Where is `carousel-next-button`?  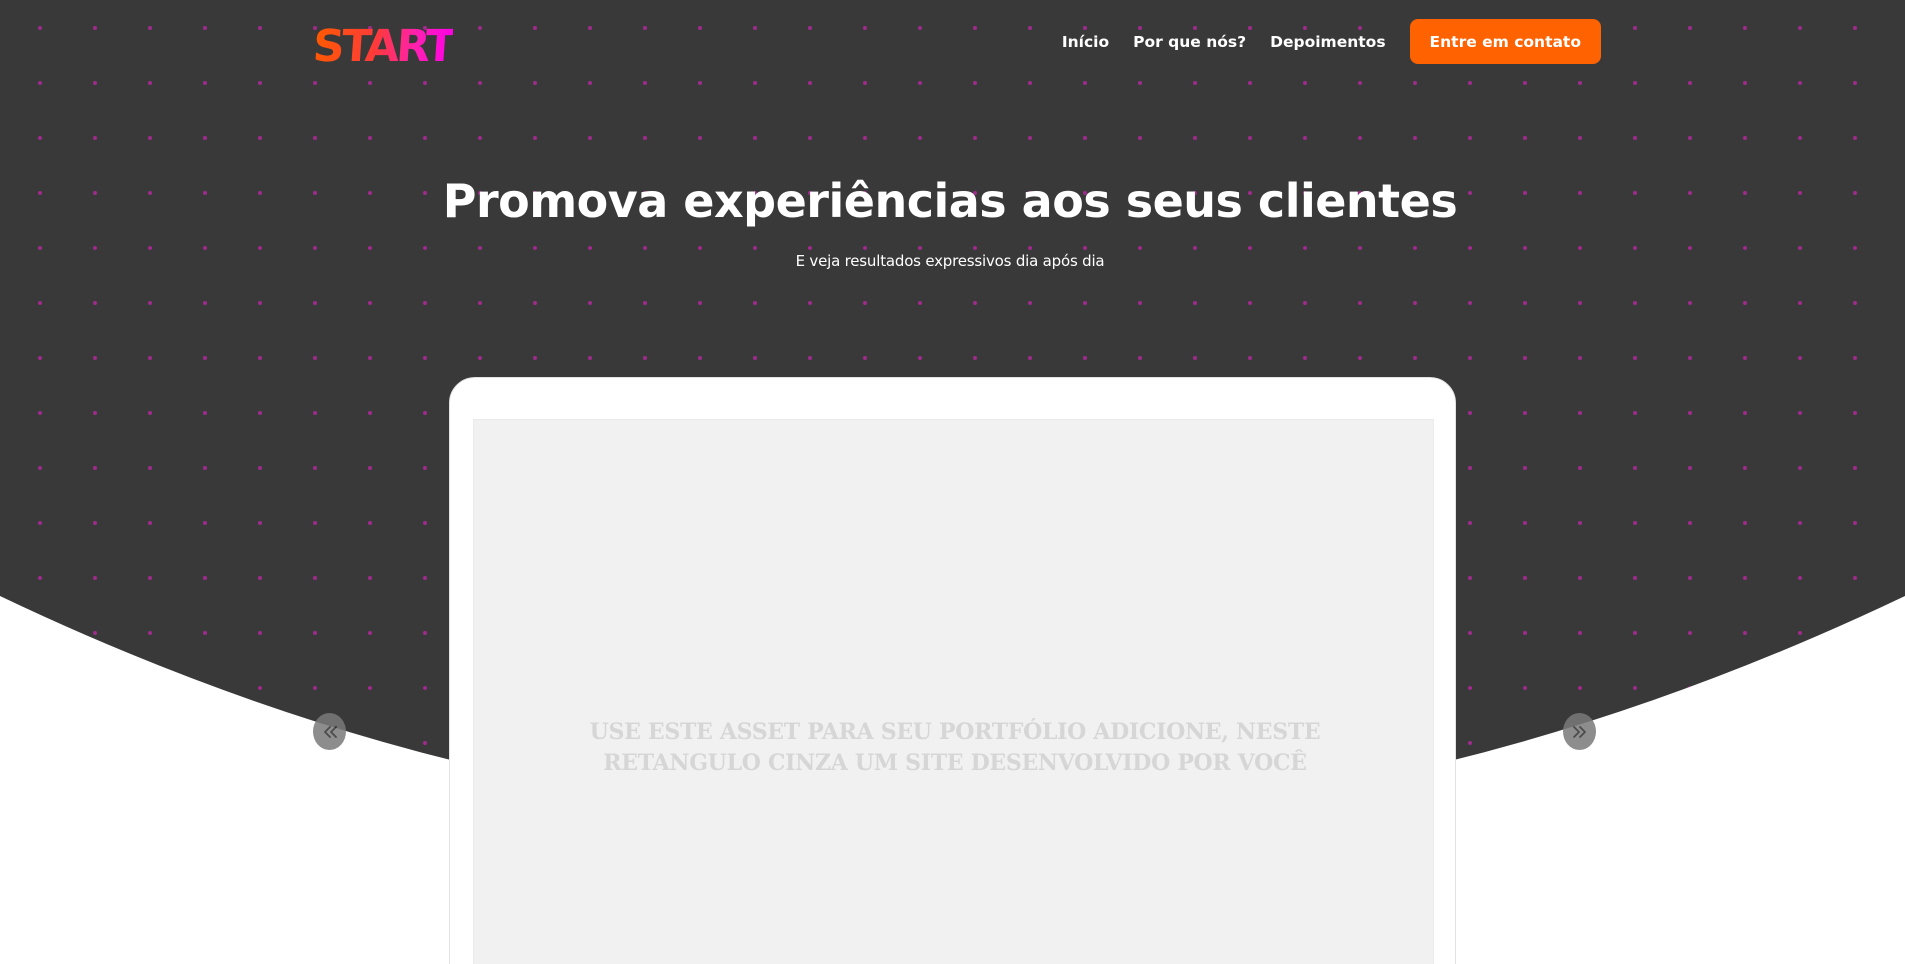 carousel-next-button is located at coordinates (1579, 731).